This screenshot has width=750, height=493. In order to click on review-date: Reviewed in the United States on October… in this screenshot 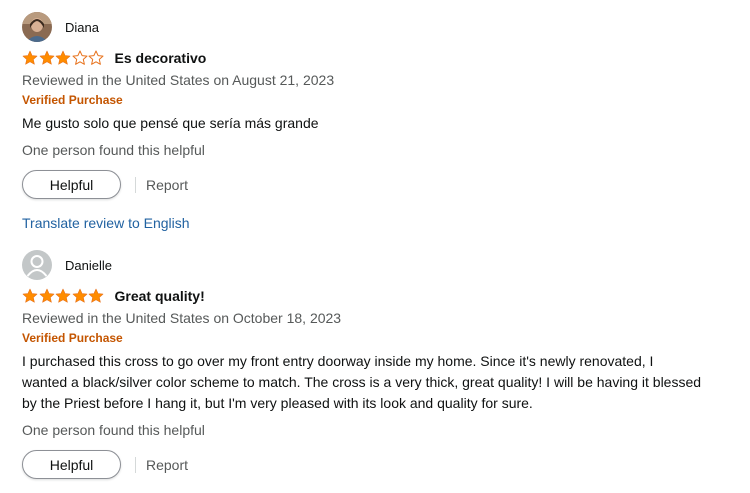, I will do `click(182, 318)`.